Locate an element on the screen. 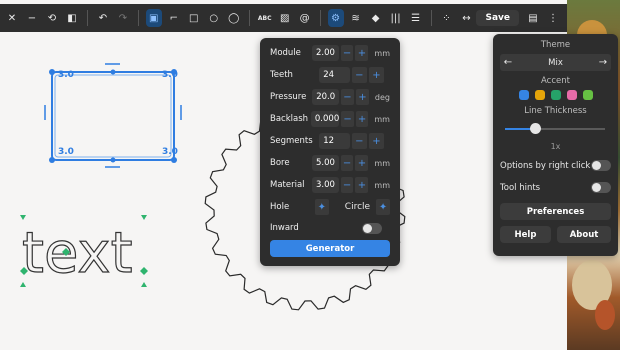 Image resolution: width=620 pixels, height=350 pixels. param-row-backlash: Backlash 0.000 − + mm is located at coordinates (330, 119).